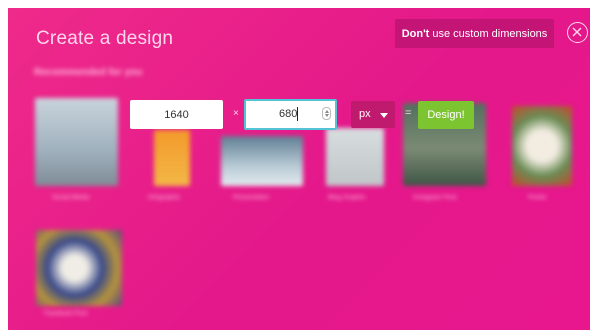 The height and width of the screenshot is (330, 590). I want to click on template-label: Poster, so click(537, 197).